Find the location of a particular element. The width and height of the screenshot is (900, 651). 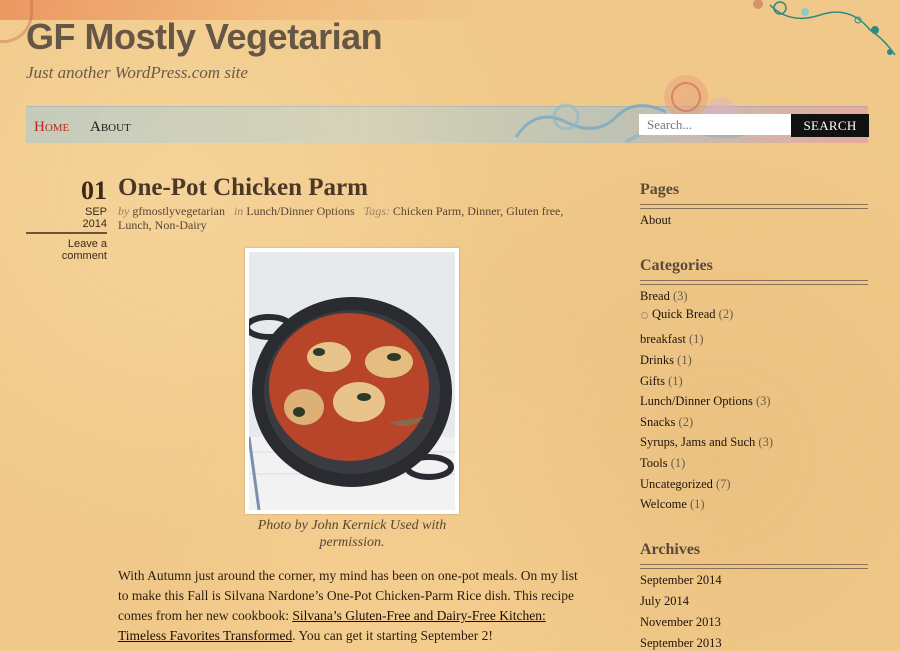

category-link: Quick Bread (2) is located at coordinates (692, 314).